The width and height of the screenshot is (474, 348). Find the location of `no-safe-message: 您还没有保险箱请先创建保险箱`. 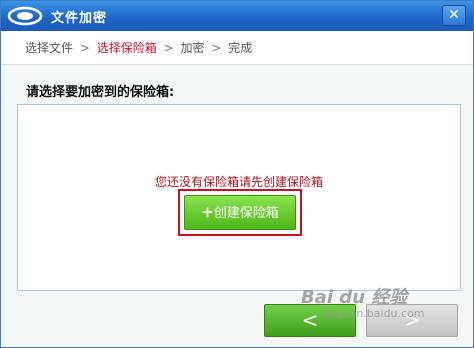

no-safe-message: 您还没有保险箱请先创建保险箱 is located at coordinates (238, 182).